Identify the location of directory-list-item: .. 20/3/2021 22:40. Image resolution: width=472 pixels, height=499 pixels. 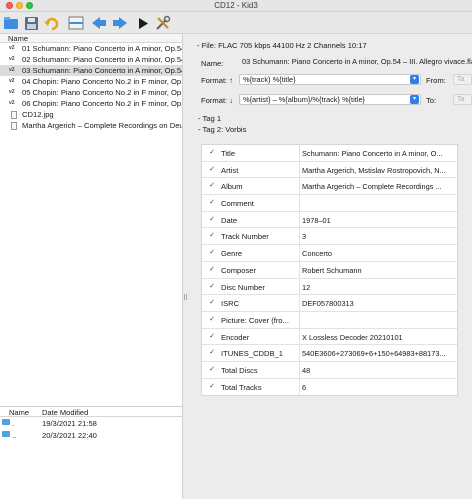
(91, 435).